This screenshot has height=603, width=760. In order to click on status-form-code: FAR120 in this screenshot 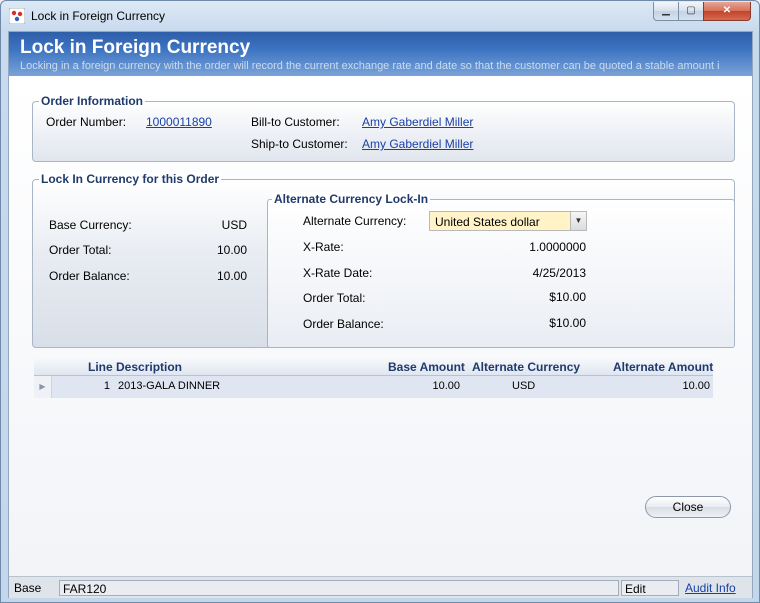, I will do `click(339, 588)`.